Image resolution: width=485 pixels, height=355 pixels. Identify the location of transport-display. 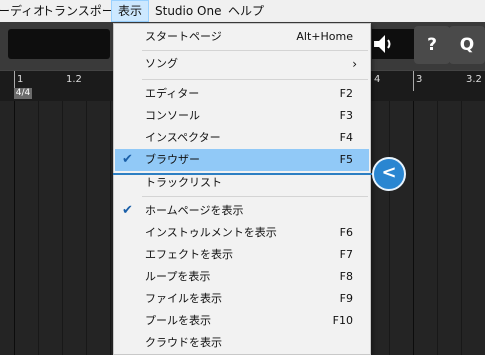
(59, 44).